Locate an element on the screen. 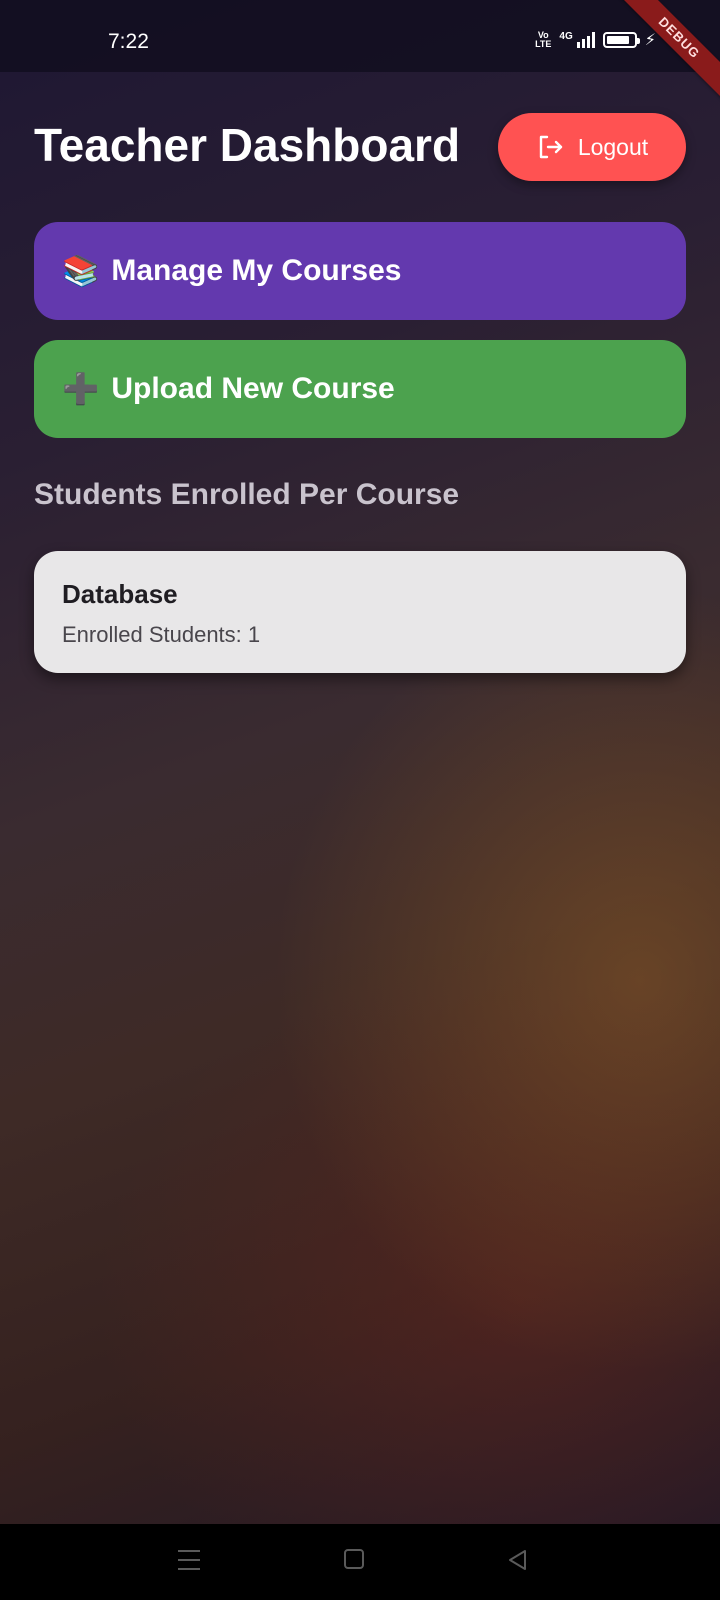 The width and height of the screenshot is (720, 1600). network-type: 4G is located at coordinates (566, 36).